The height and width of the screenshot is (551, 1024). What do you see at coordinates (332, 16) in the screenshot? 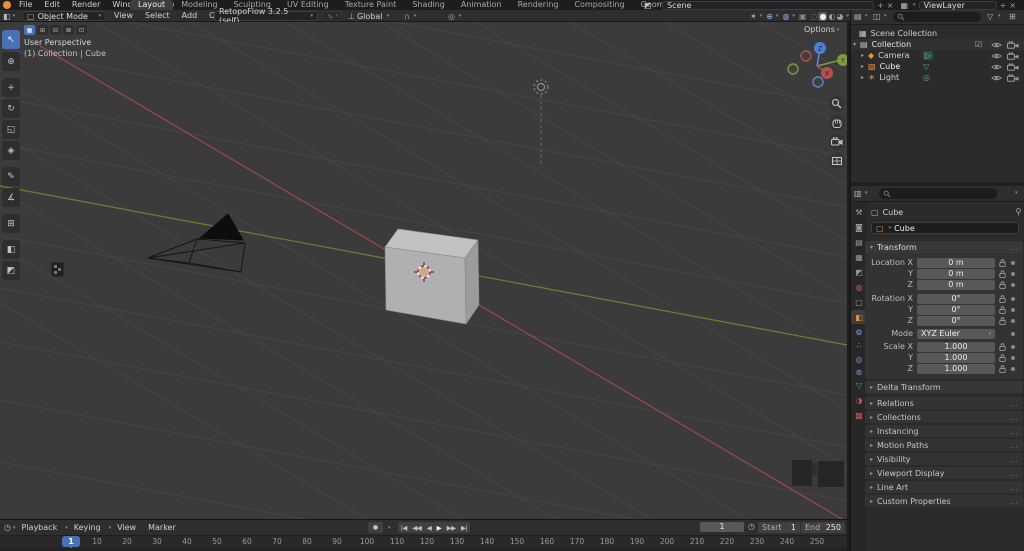
I see `ghost-addon-dropdown: ∿ ▾` at bounding box center [332, 16].